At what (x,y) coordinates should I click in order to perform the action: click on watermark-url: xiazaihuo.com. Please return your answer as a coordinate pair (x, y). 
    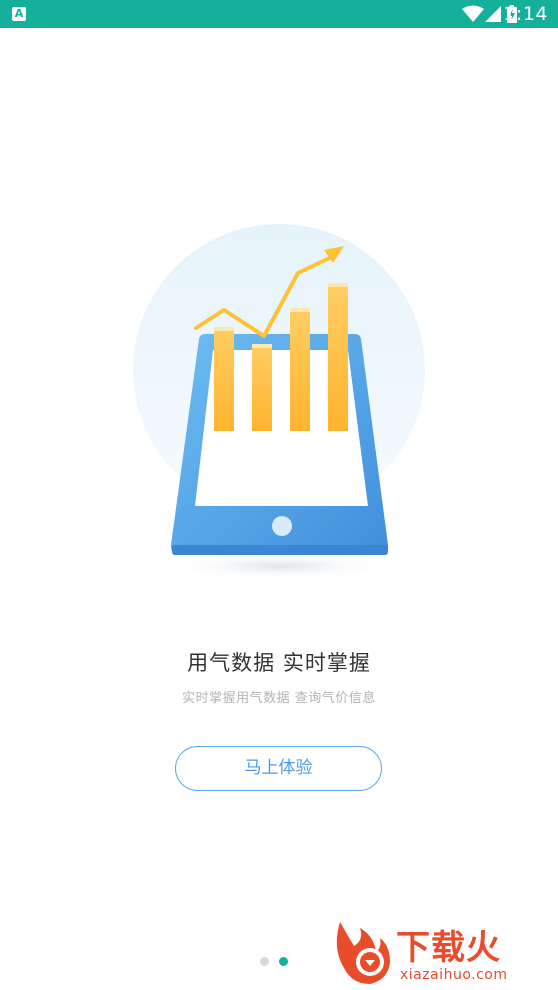
    Looking at the image, I should click on (454, 975).